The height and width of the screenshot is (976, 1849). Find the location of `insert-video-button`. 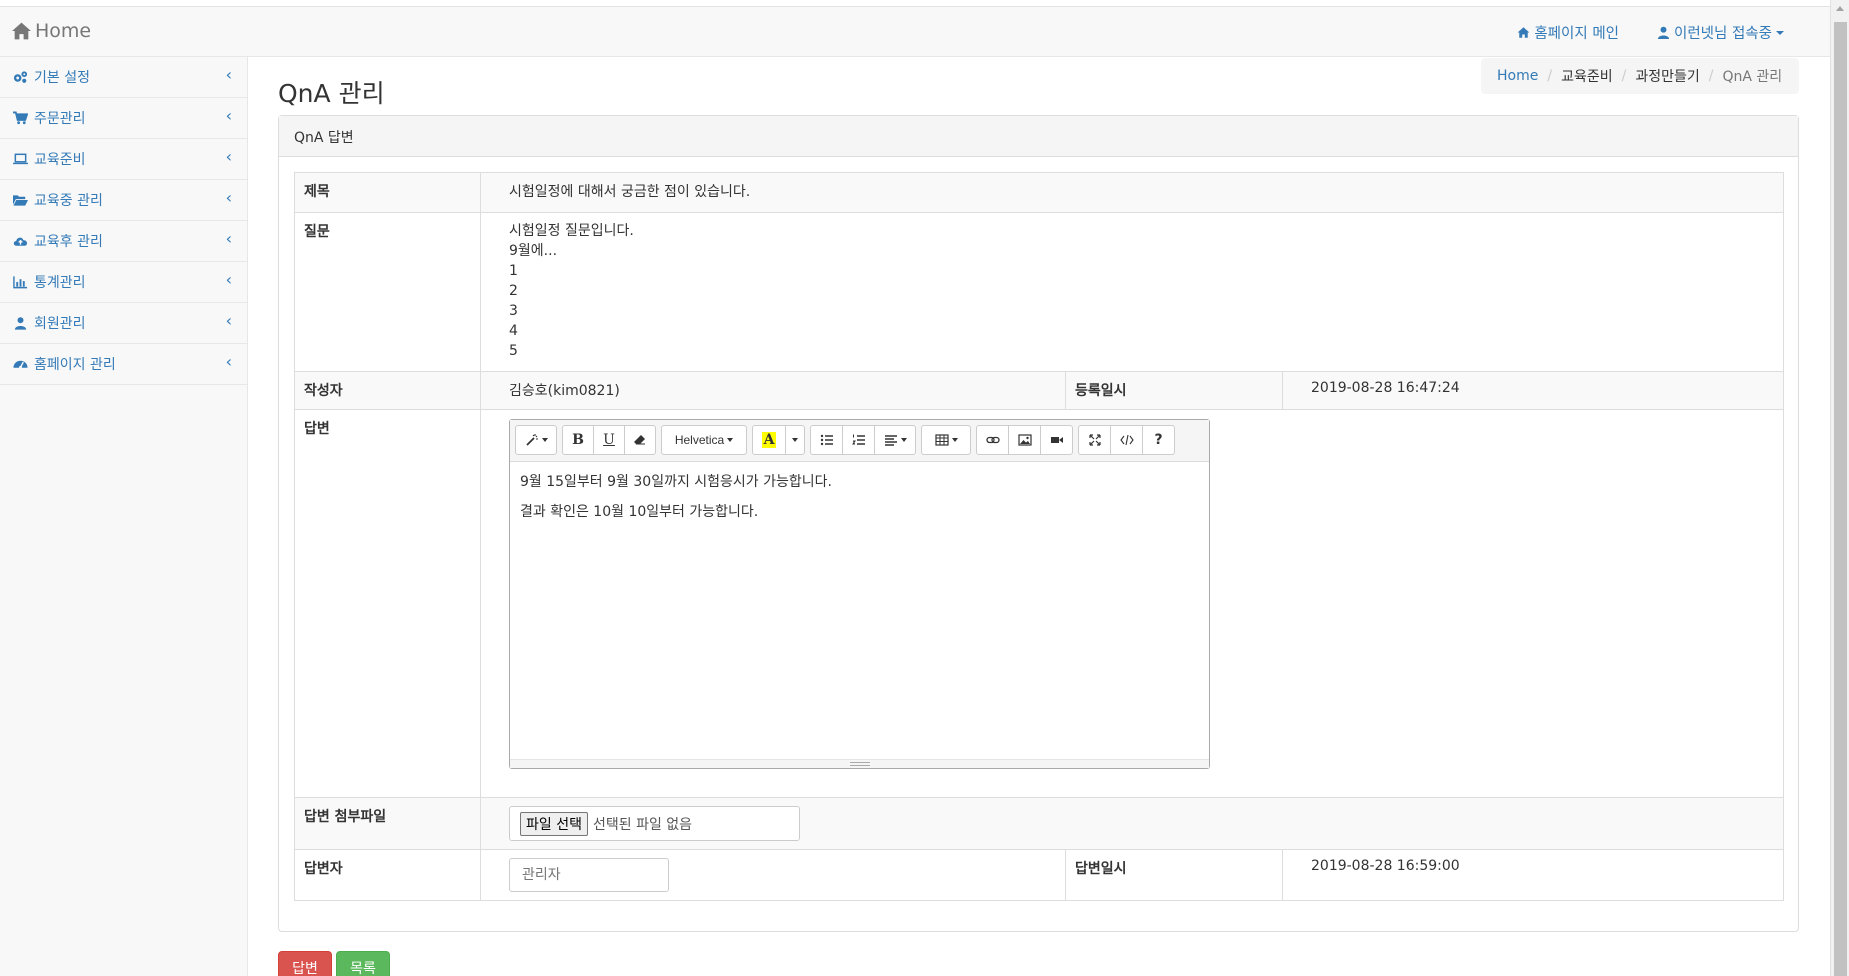

insert-video-button is located at coordinates (1056, 440).